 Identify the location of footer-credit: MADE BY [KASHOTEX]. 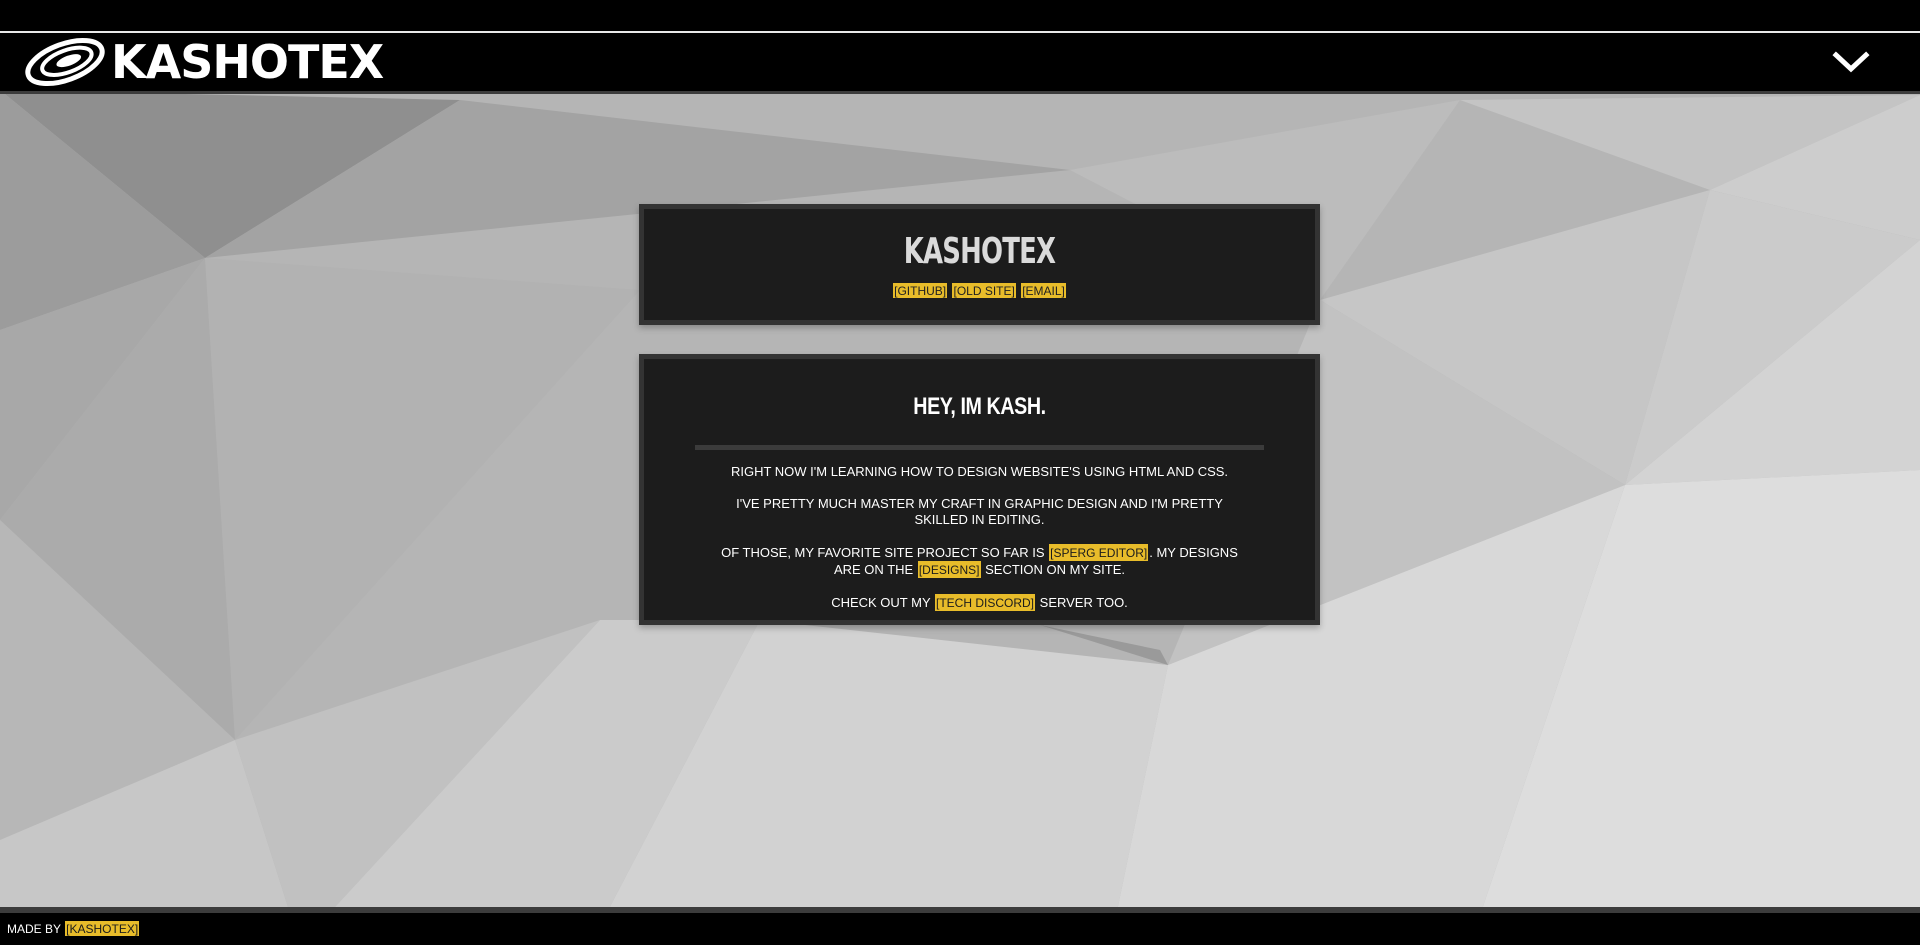
(73, 928).